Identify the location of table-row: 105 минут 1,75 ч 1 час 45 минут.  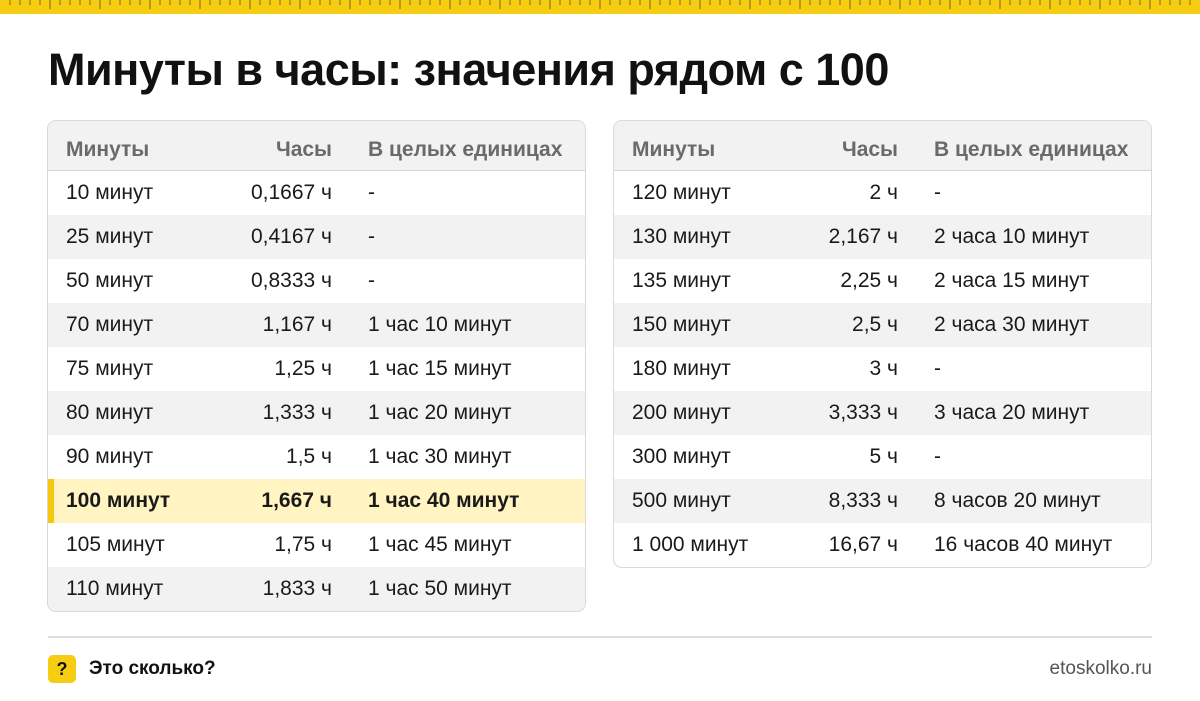
(316, 545).